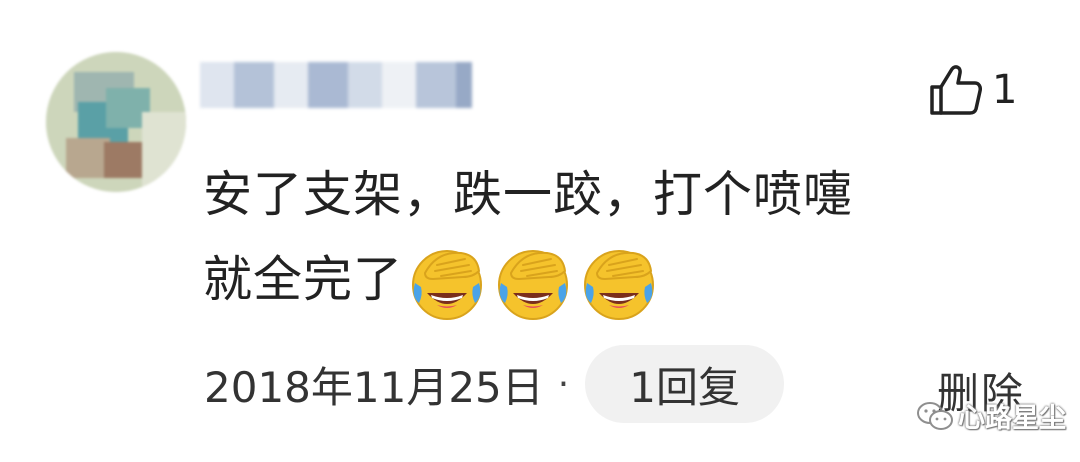  I want to click on watermark: 心路星尘, so click(991, 415).